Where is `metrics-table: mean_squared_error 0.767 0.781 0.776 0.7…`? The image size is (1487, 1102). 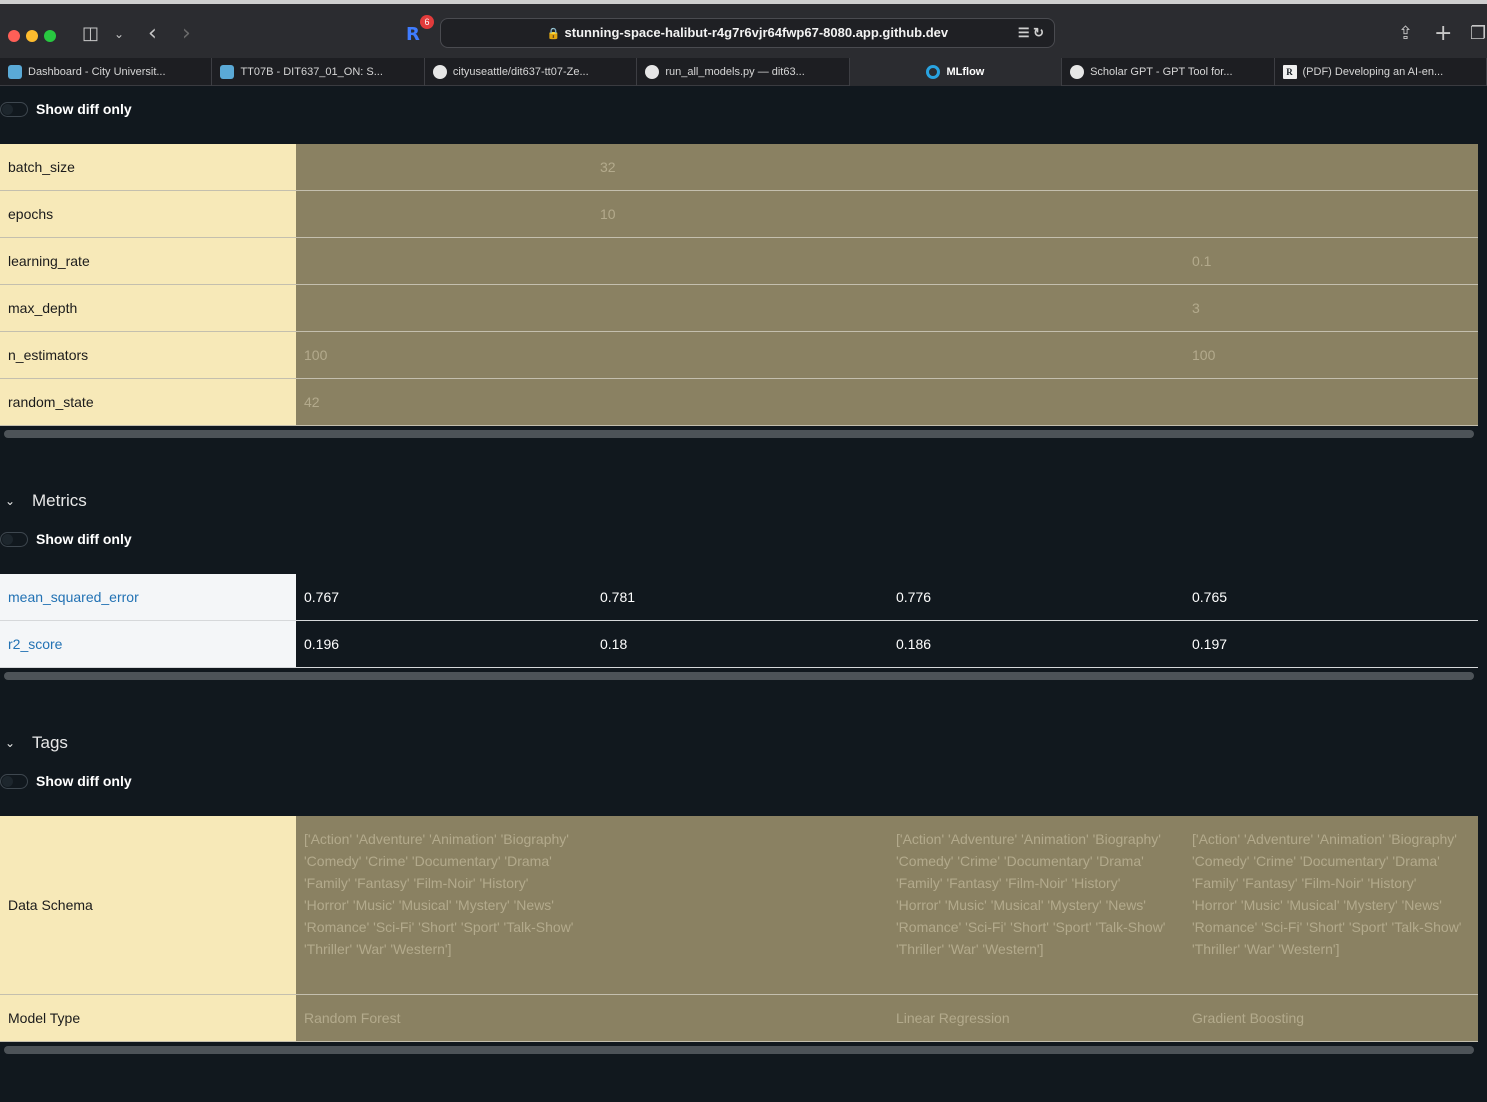
metrics-table: mean_squared_error 0.767 0.781 0.776 0.7… is located at coordinates (739, 621).